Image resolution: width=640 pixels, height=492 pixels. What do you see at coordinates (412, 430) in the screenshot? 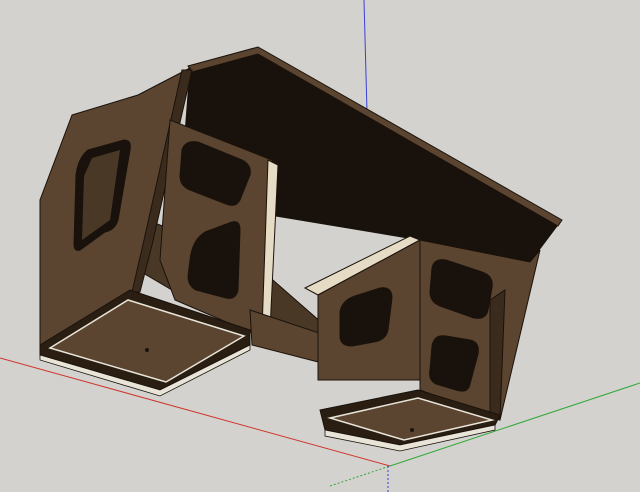
I see `right-bottom-marker` at bounding box center [412, 430].